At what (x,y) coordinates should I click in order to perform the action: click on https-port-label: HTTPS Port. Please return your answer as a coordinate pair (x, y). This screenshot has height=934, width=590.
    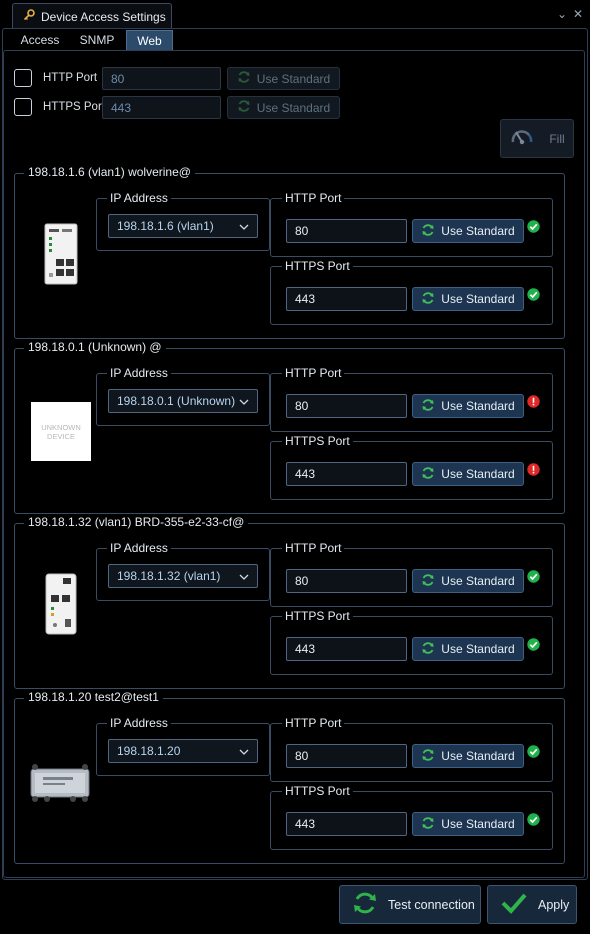
    Looking at the image, I should click on (74, 107).